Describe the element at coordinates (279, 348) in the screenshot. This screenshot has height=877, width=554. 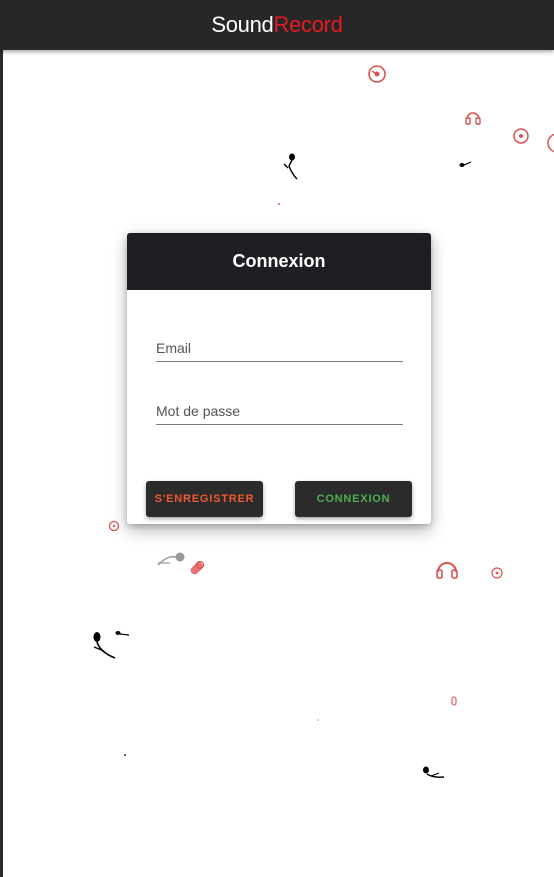
I see `email-field` at that location.